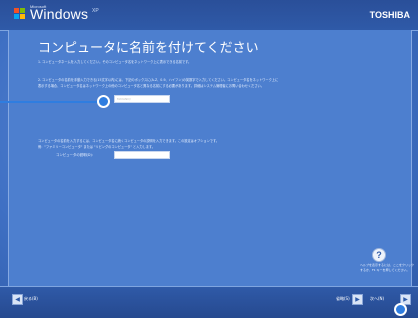 This screenshot has height=318, width=418. I want to click on help-text-2: するか、F1 キーを押してください。, so click(385, 270).